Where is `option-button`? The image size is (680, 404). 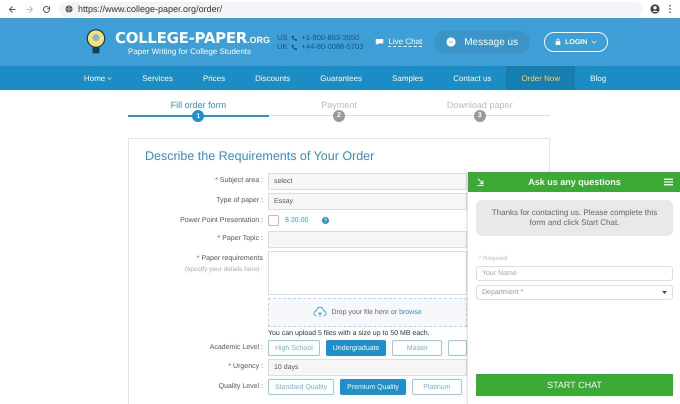 option-button is located at coordinates (457, 348).